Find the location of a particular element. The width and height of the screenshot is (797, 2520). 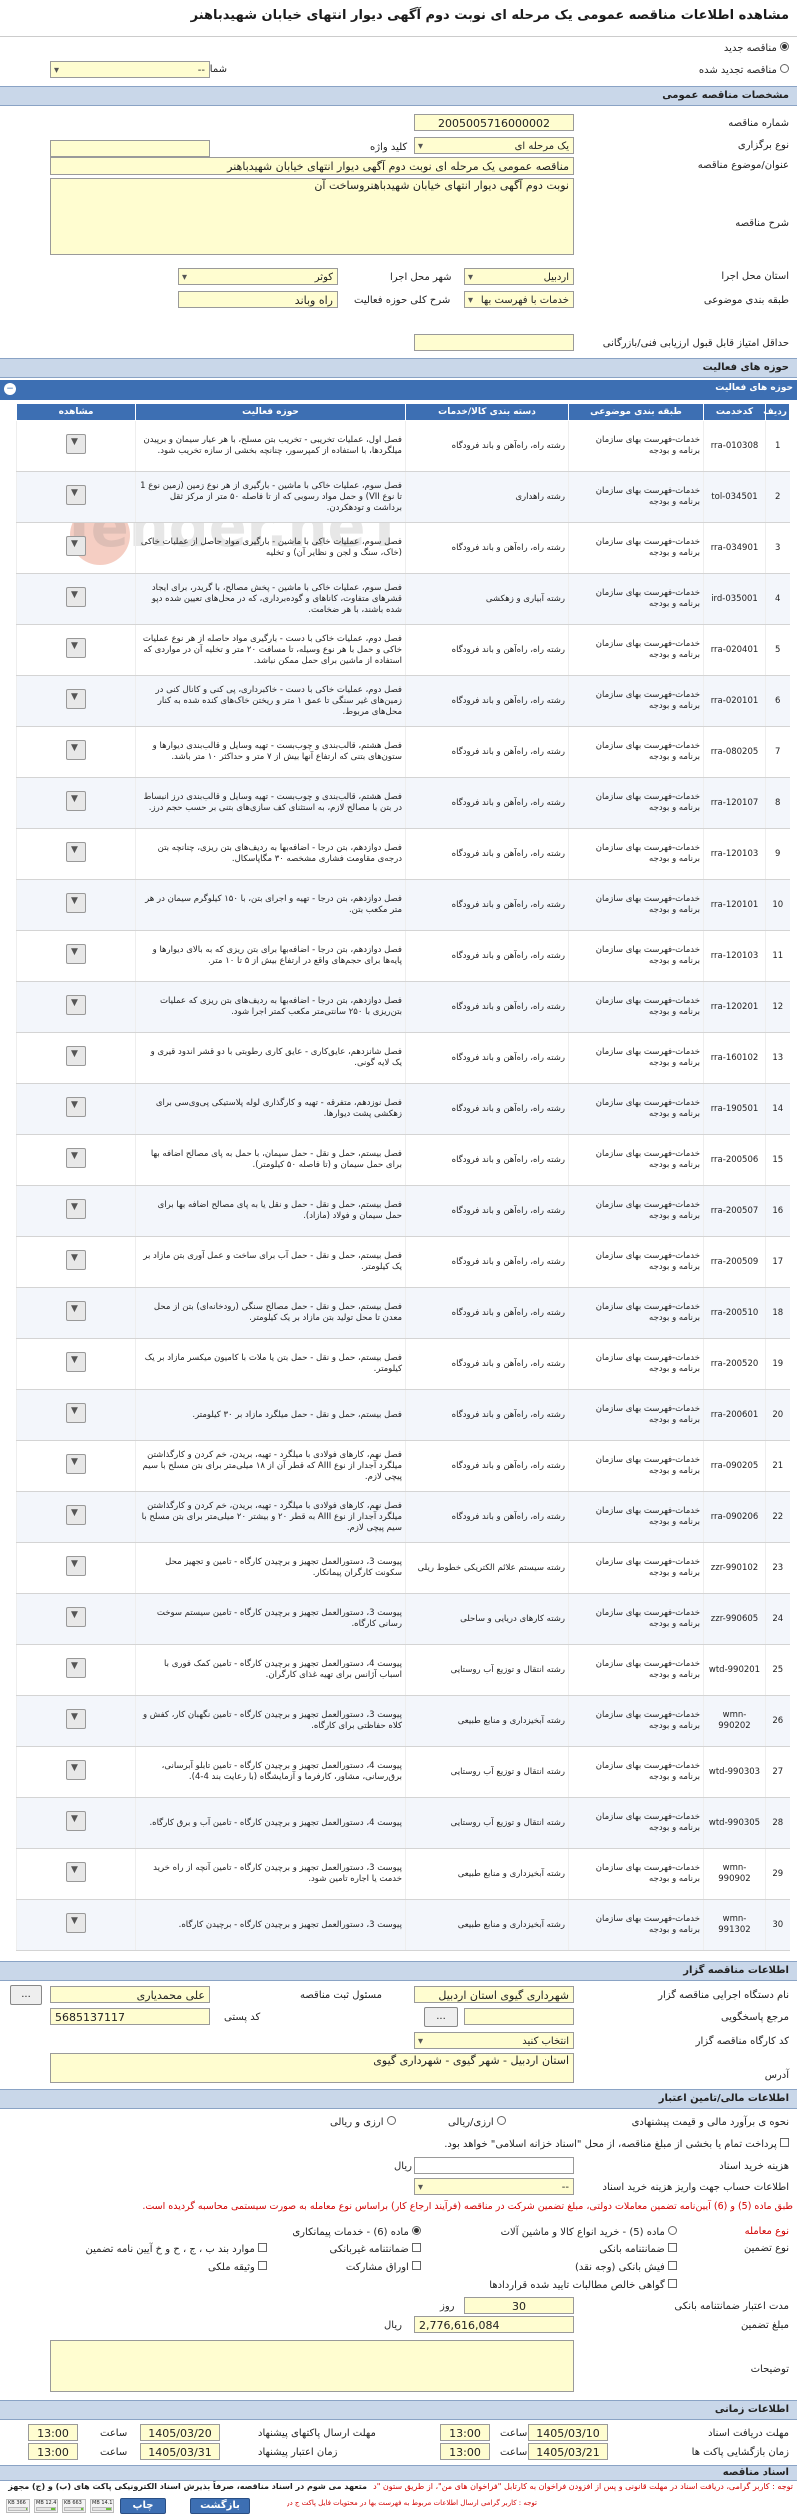

row-code: rra-090206 is located at coordinates (734, 1517).